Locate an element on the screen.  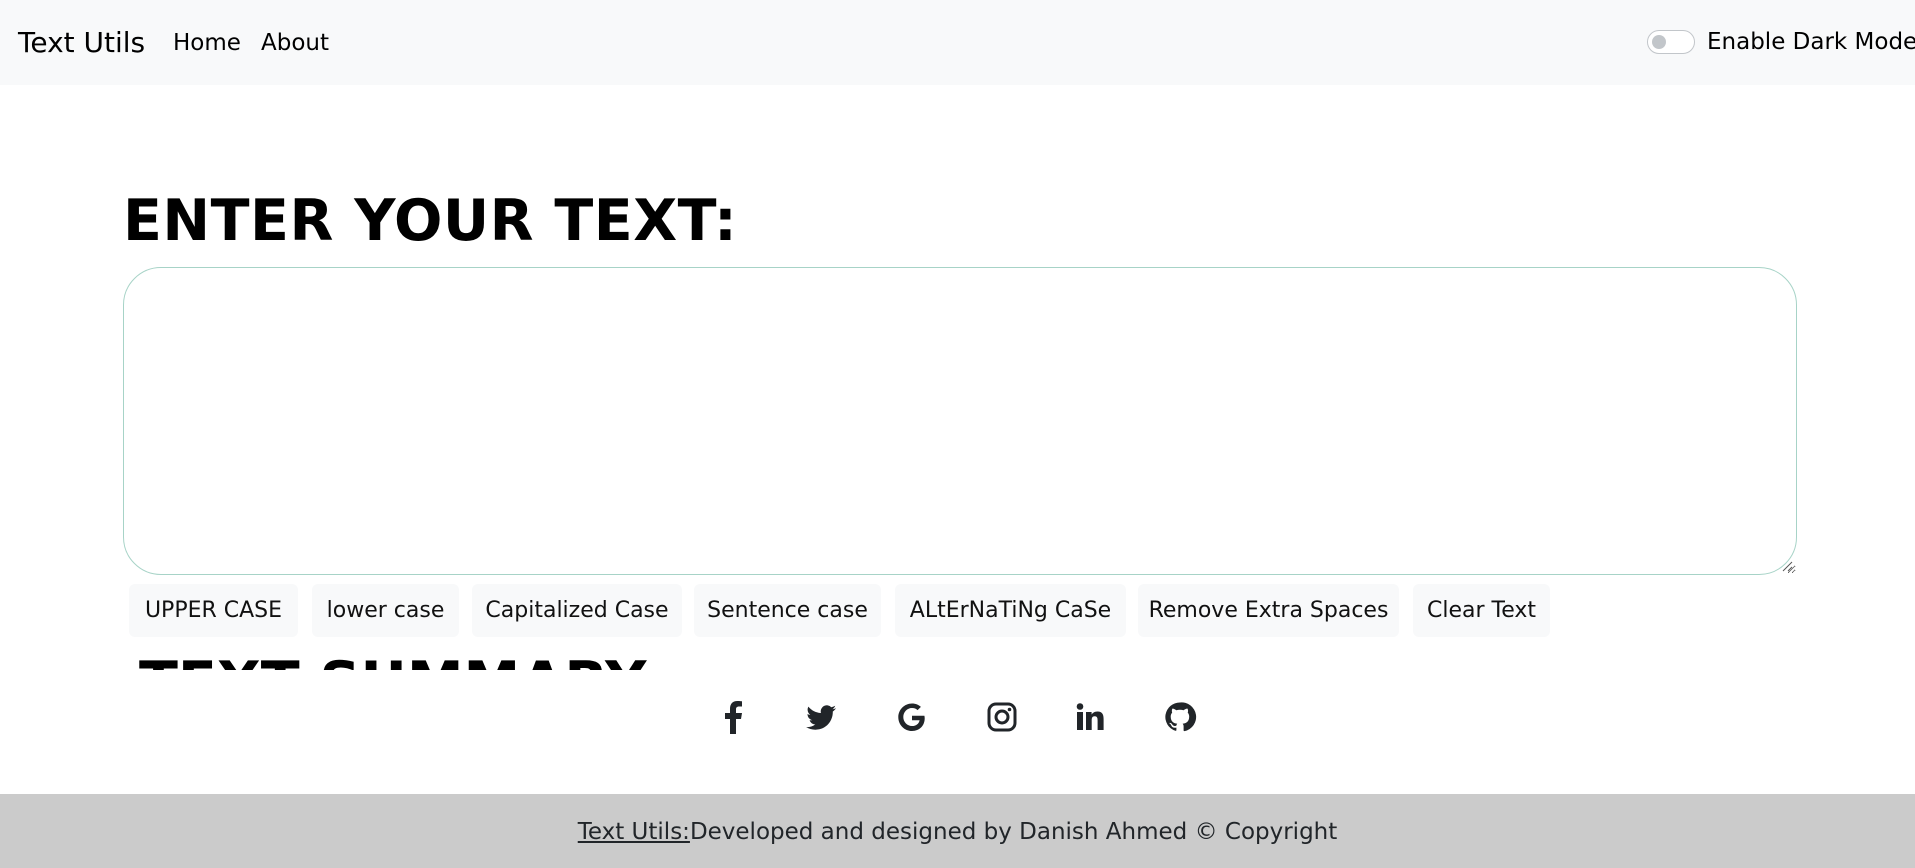
sentence-case-button: Sentence case is located at coordinates (787, 610).